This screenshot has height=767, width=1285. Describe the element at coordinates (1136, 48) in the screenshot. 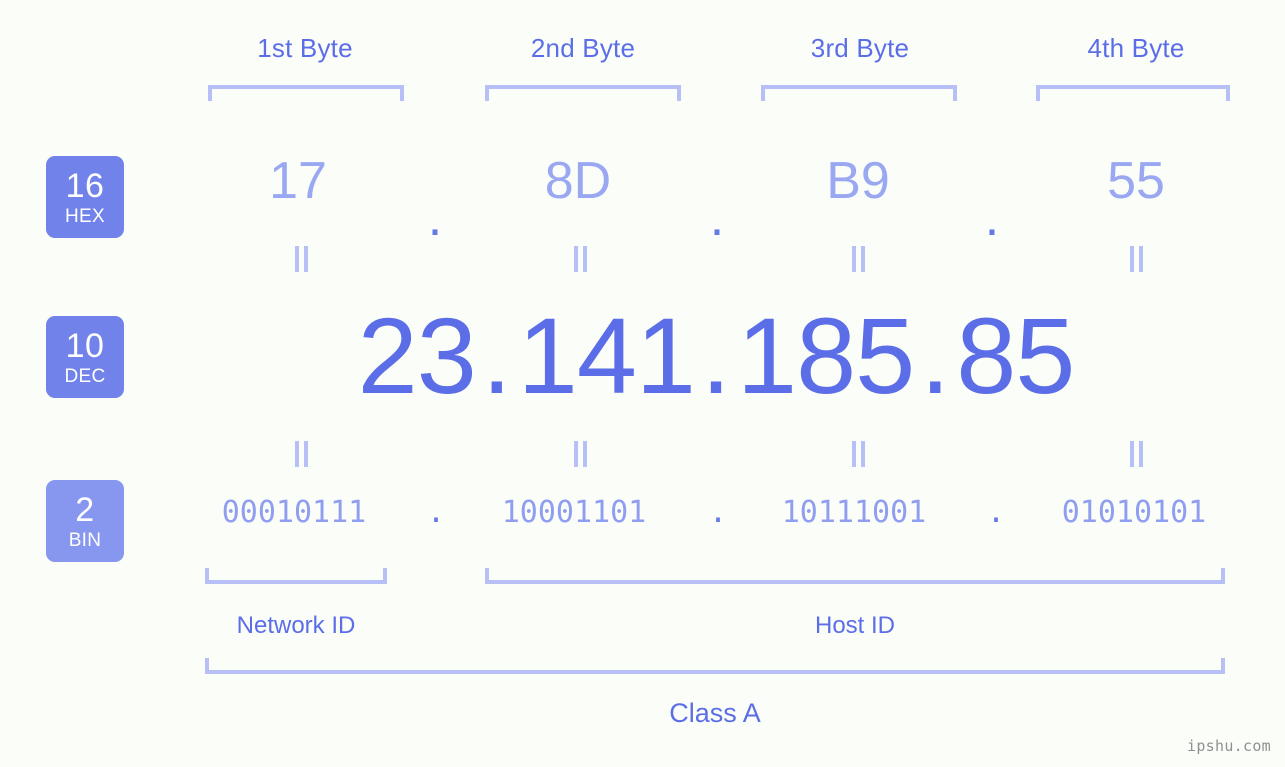

I see `byte-header-label-4: 4th Byte` at that location.